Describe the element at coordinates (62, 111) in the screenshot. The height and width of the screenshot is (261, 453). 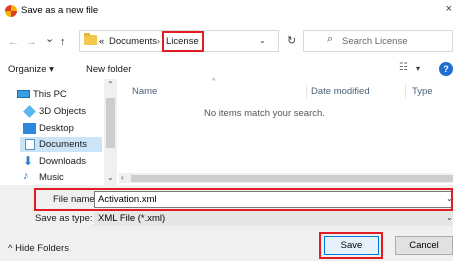
I see `sidebar-item-label: 3D Objects` at that location.